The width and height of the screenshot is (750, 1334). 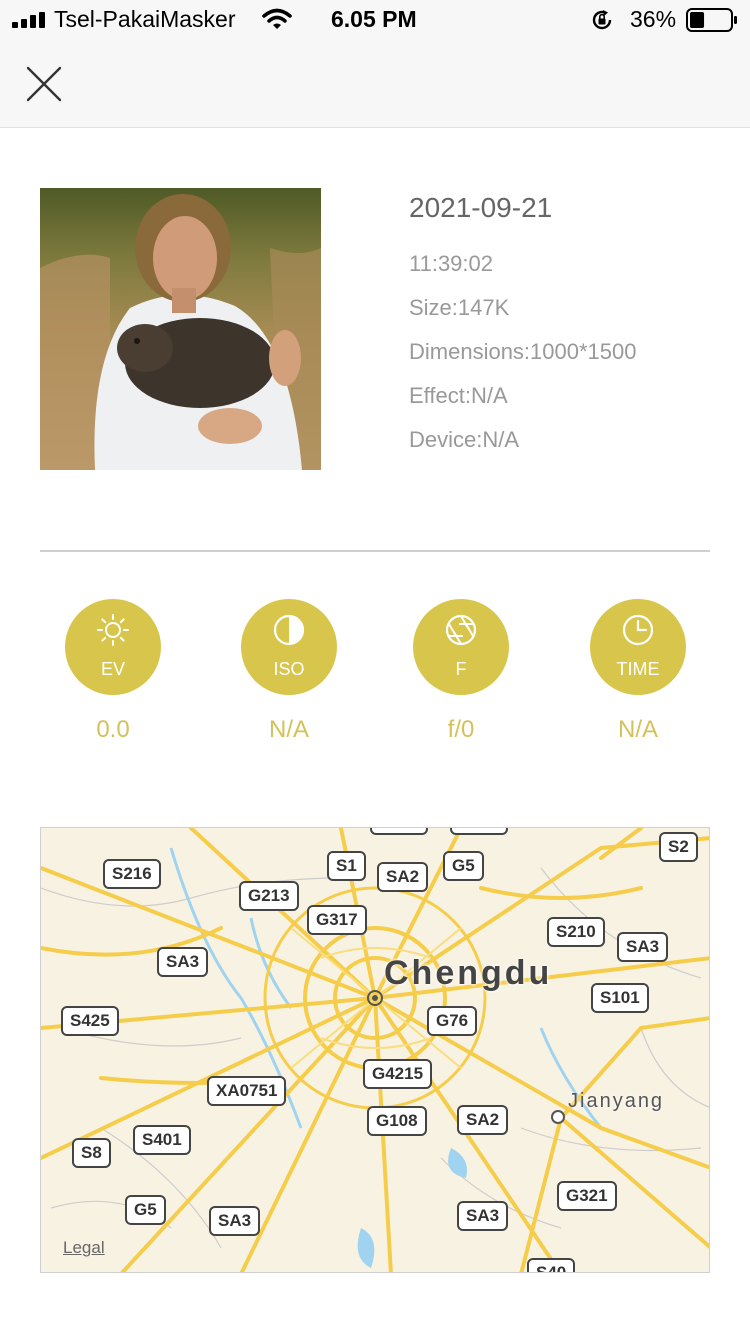 What do you see at coordinates (653, 19) in the screenshot?
I see `battery-percent: 36%` at bounding box center [653, 19].